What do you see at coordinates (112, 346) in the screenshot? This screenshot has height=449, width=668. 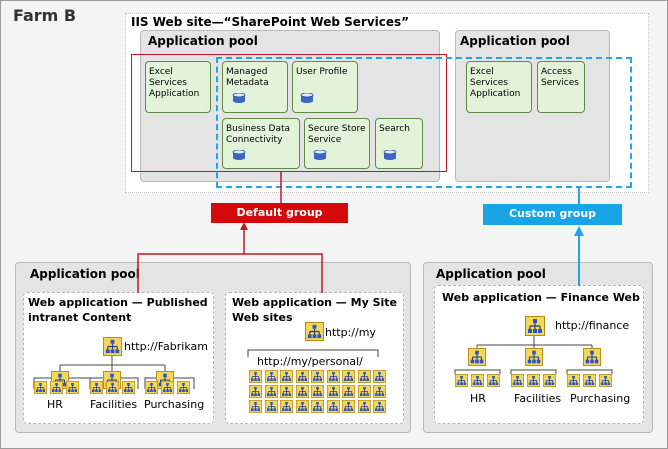 I see `site-root-fabrikam-icon` at bounding box center [112, 346].